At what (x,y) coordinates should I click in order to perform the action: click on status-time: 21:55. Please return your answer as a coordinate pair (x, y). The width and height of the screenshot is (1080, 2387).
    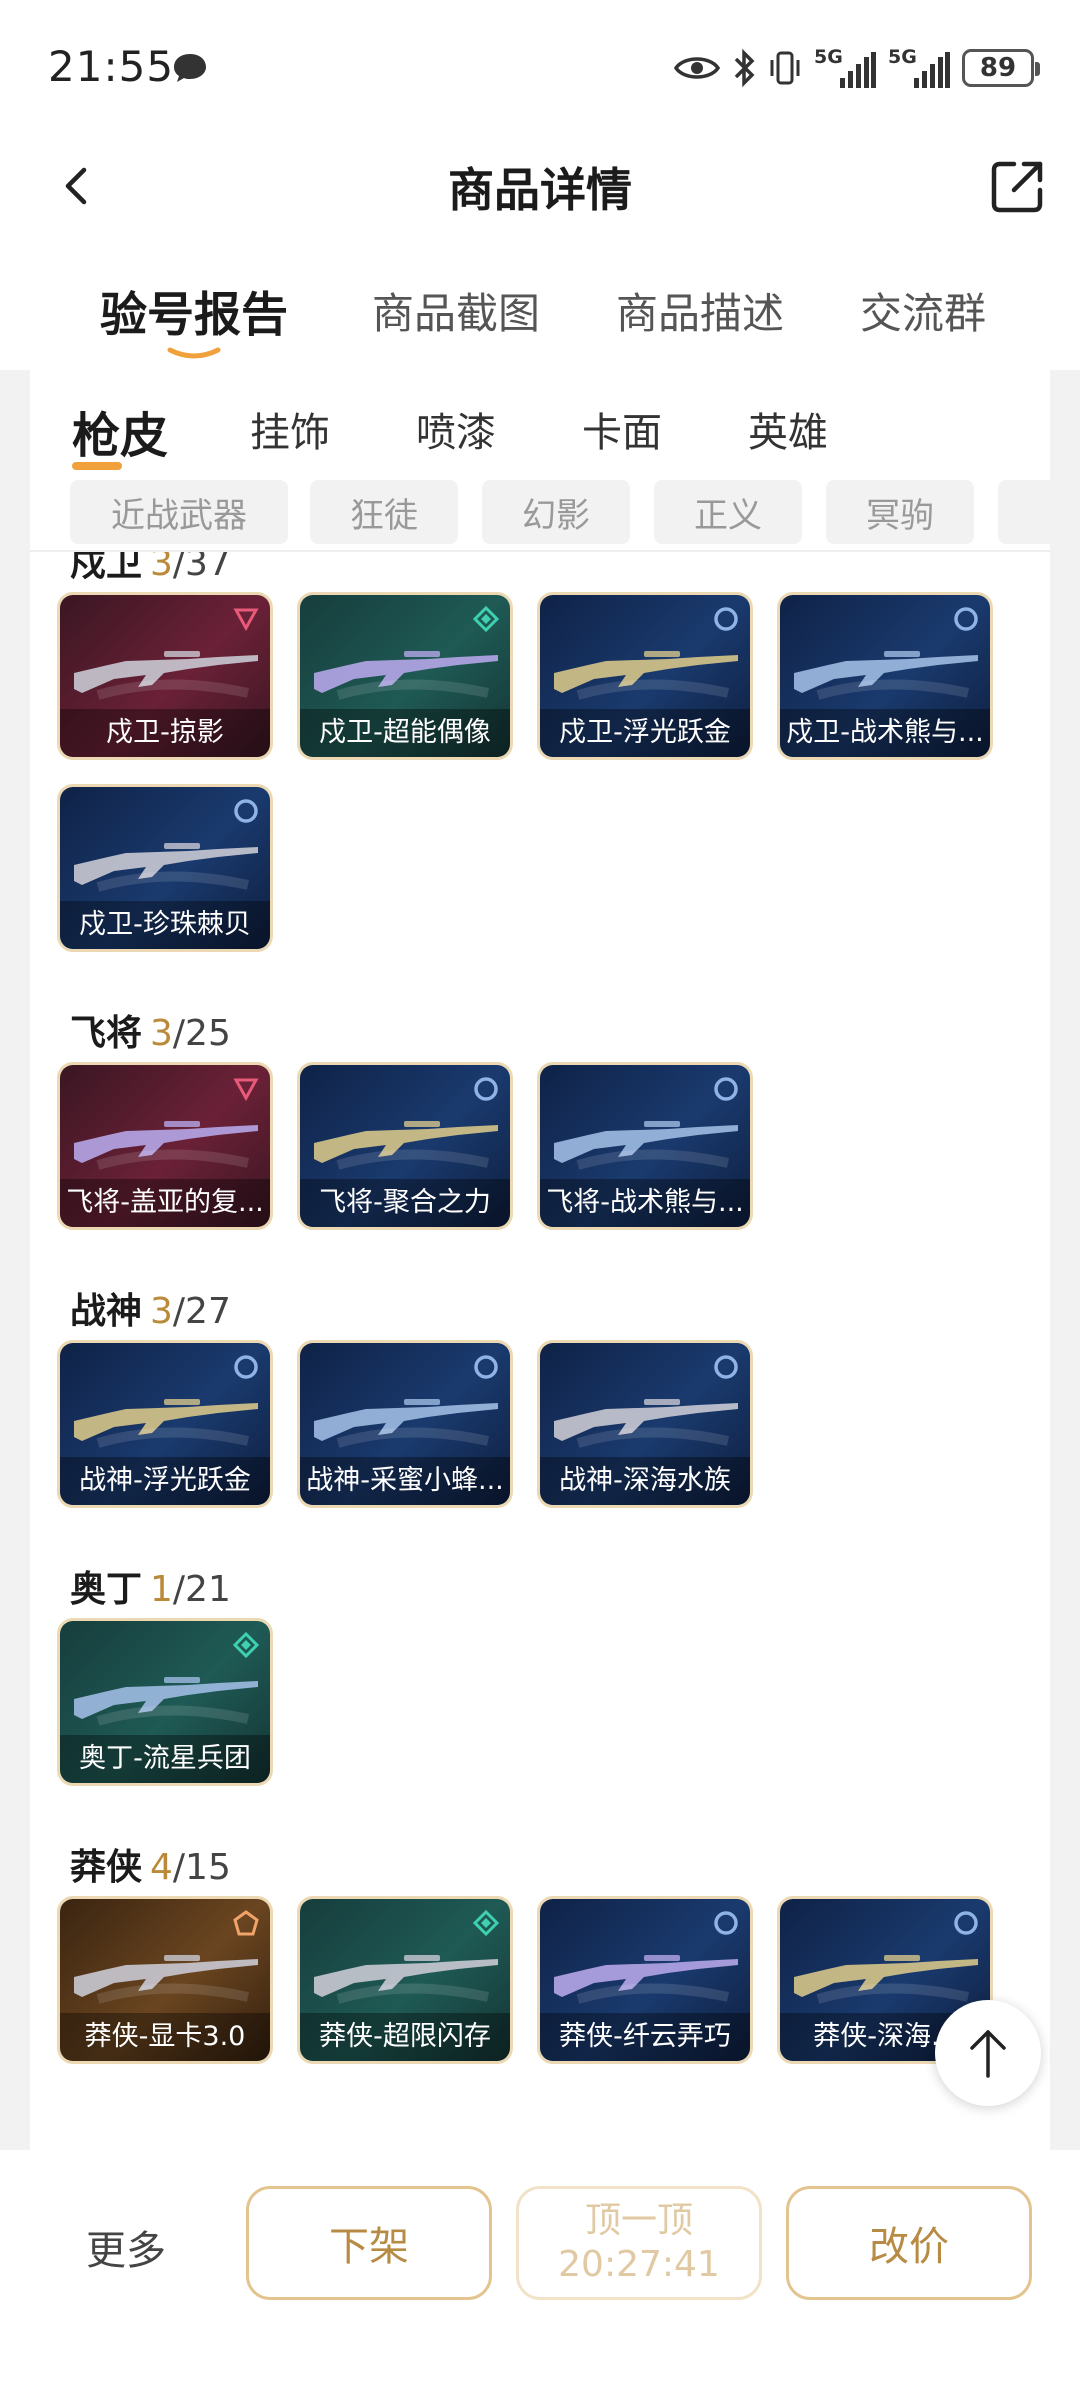
    Looking at the image, I should click on (111, 66).